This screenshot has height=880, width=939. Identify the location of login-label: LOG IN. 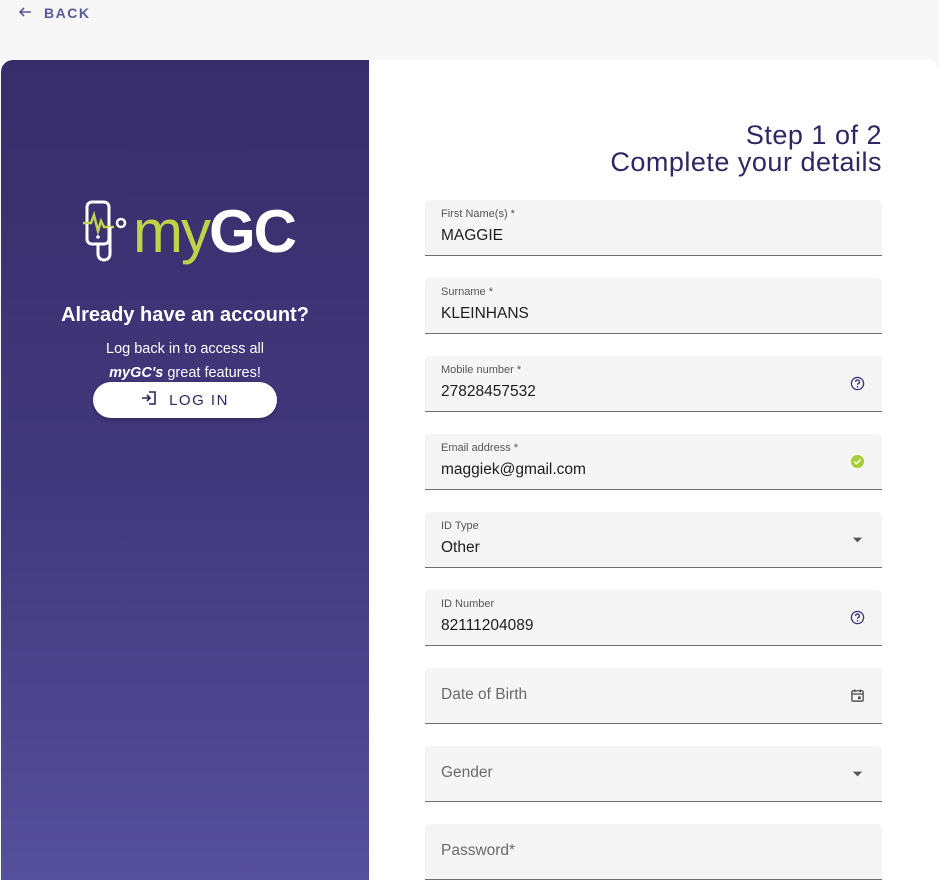
(199, 400).